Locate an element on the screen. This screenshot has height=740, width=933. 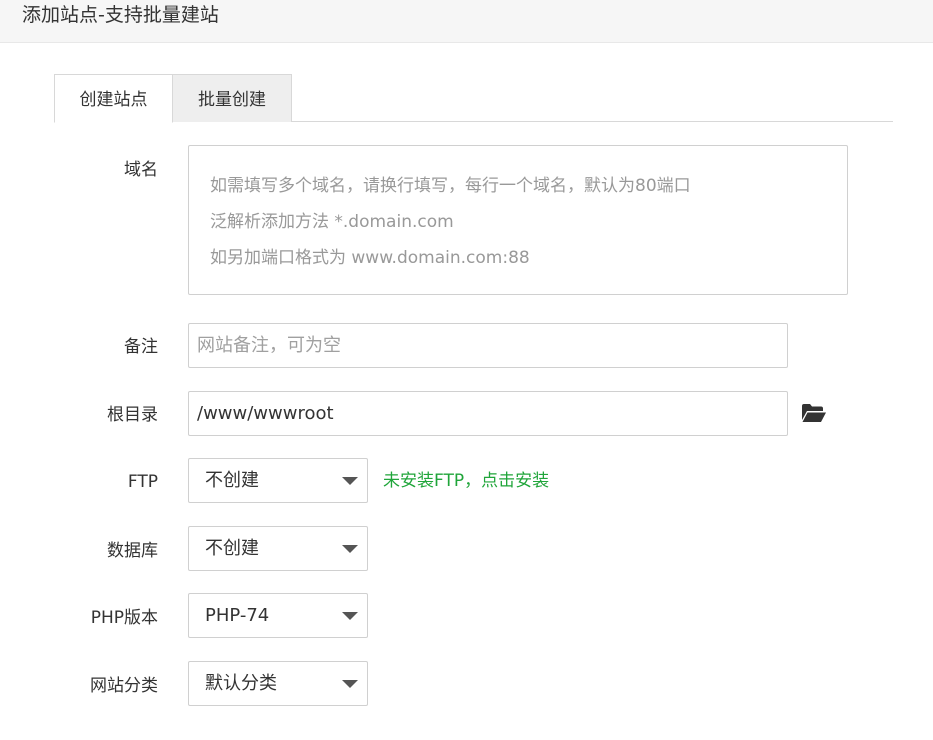
ftp-select: 不创建 is located at coordinates (278, 480).